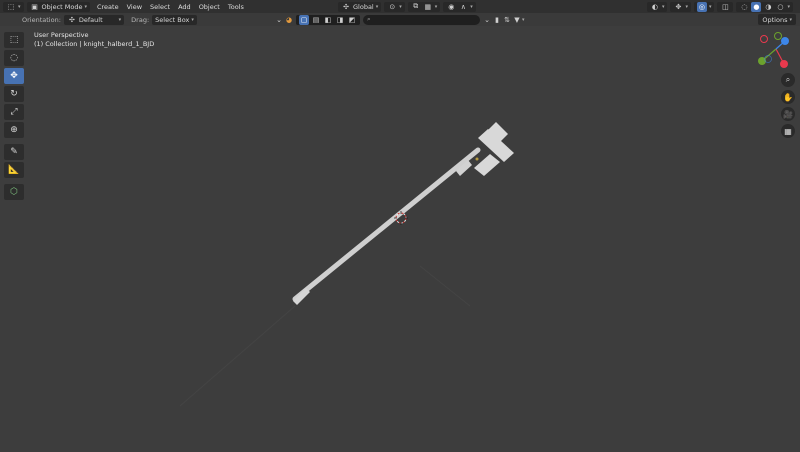  Describe the element at coordinates (421, 19) in the screenshot. I see `search-input: ⌕` at that location.